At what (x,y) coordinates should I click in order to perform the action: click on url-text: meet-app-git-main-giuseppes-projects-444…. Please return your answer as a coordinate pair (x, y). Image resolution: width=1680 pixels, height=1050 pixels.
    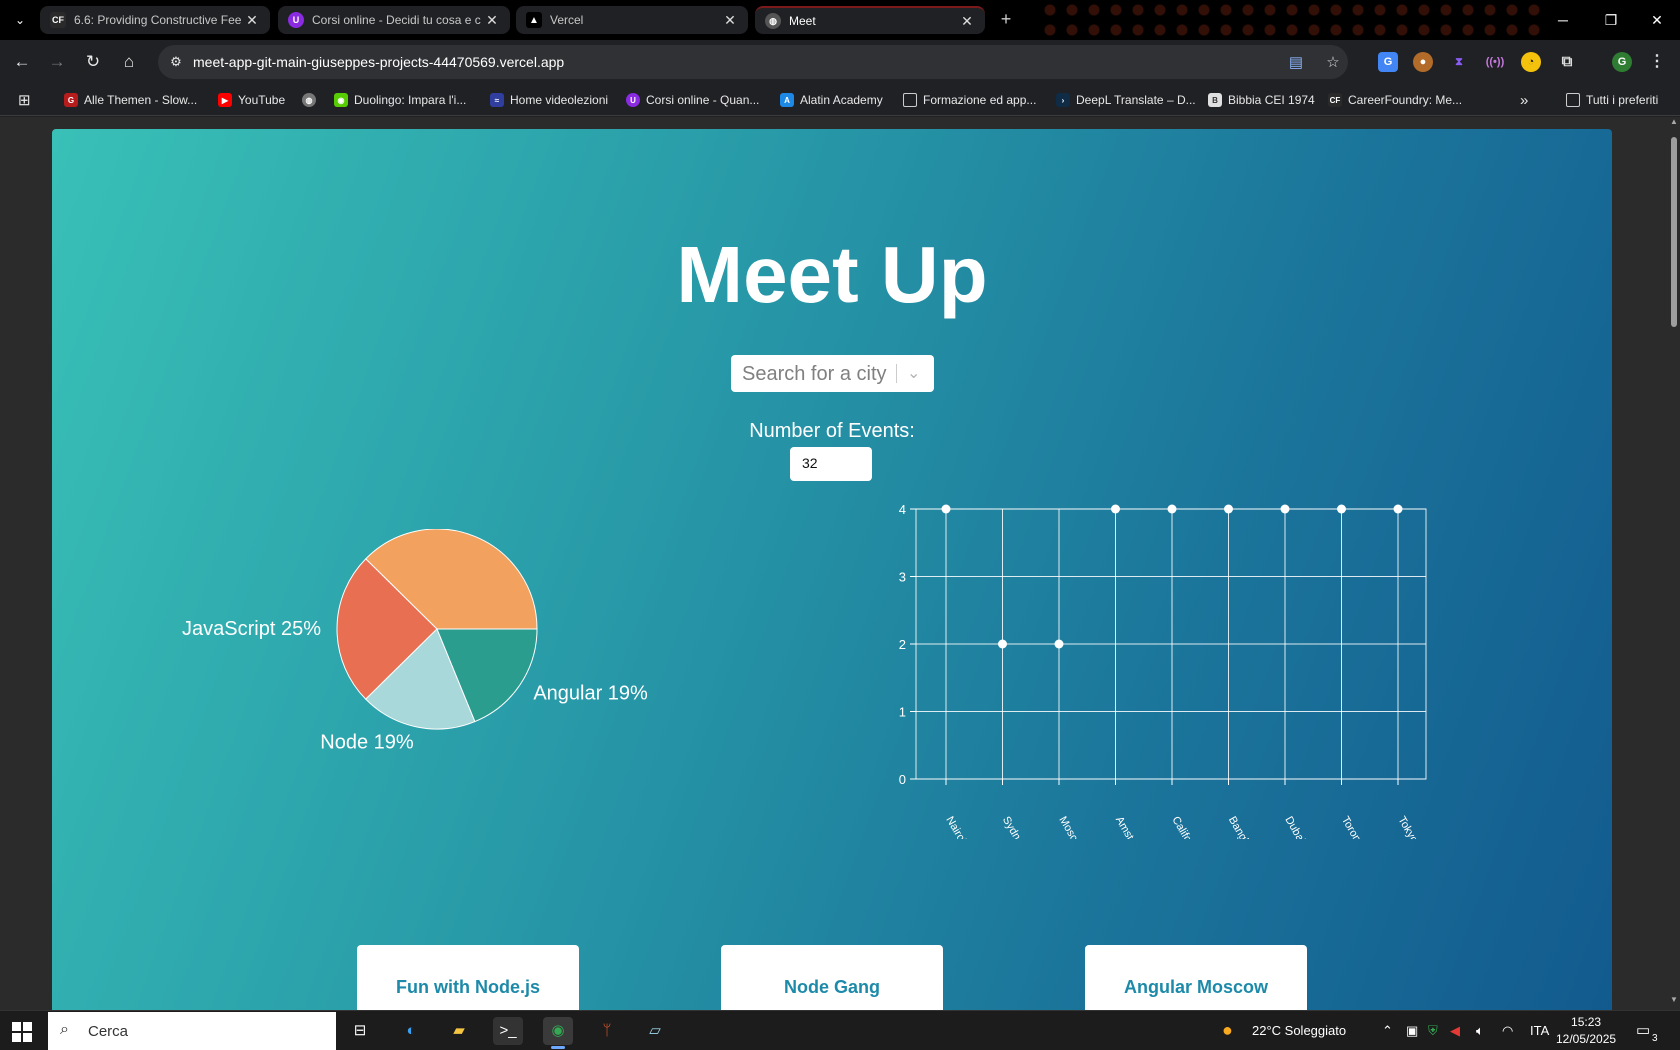
    Looking at the image, I should click on (379, 62).